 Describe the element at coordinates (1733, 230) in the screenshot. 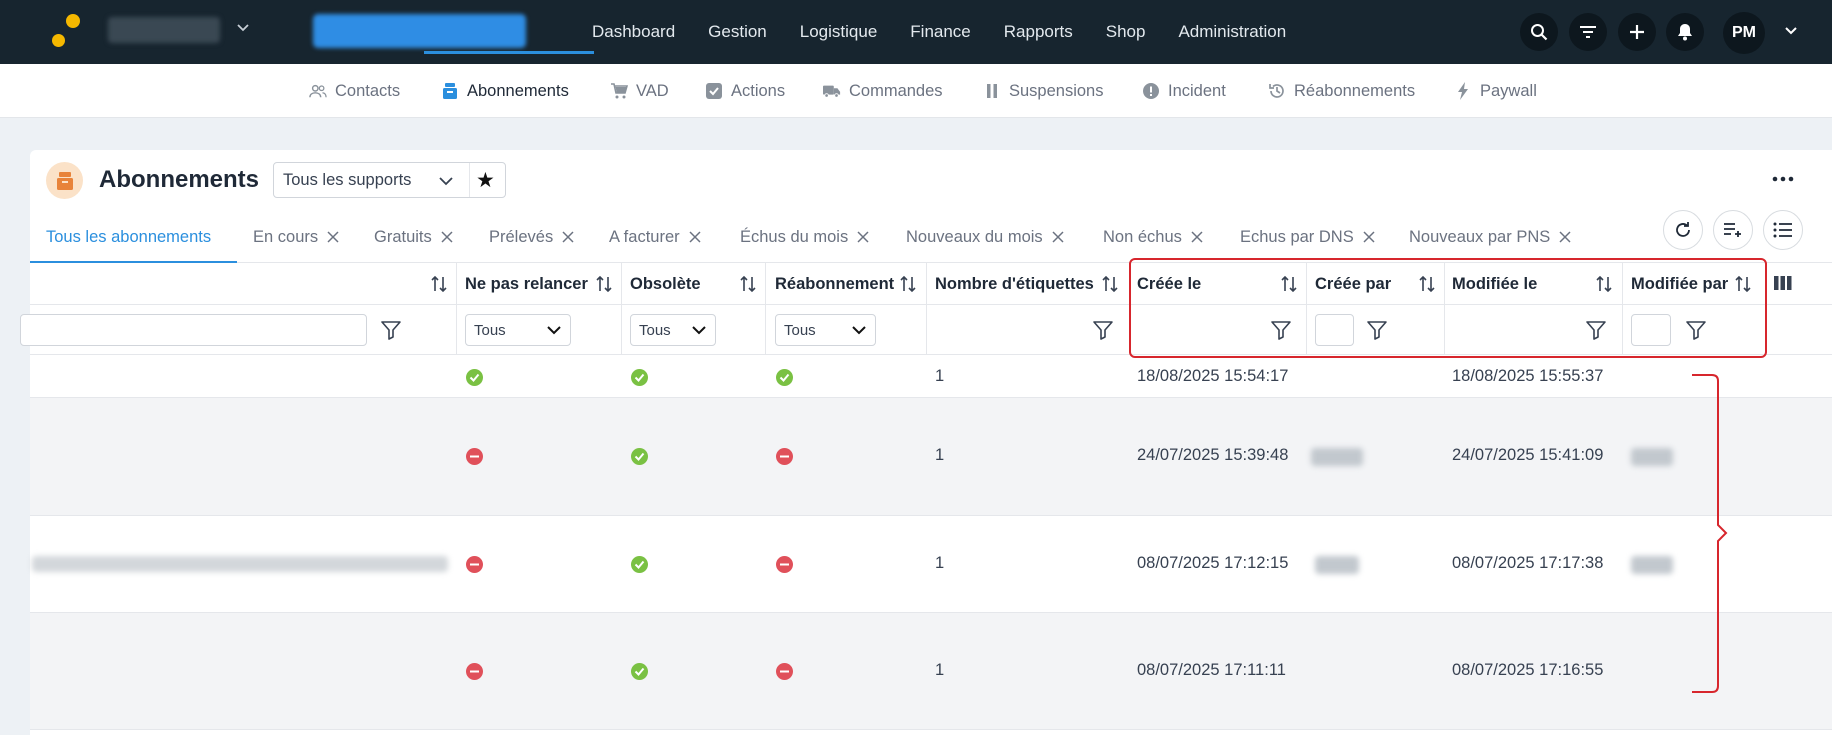

I see `add-to-list-icon` at that location.